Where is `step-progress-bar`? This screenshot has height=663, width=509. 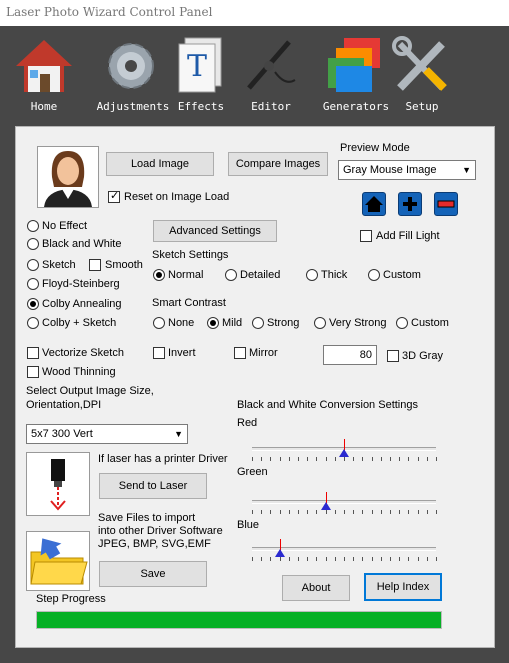 step-progress-bar is located at coordinates (239, 620).